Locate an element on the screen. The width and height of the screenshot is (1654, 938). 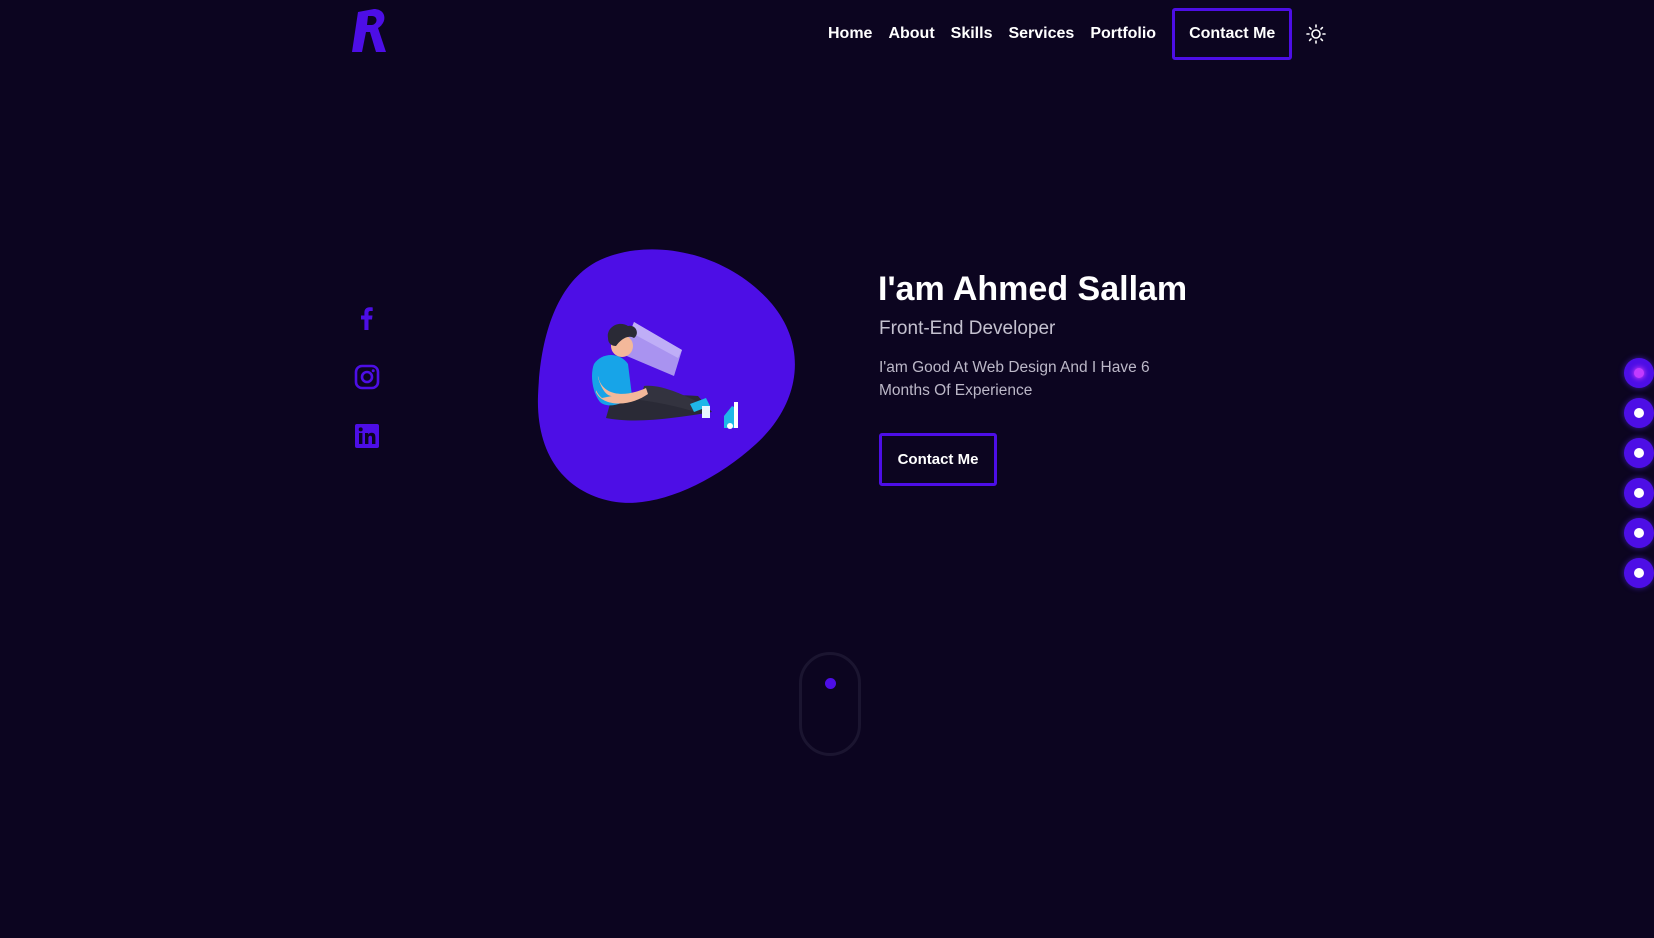
hero-subtitle: Front-End Developer is located at coordinates (967, 328).